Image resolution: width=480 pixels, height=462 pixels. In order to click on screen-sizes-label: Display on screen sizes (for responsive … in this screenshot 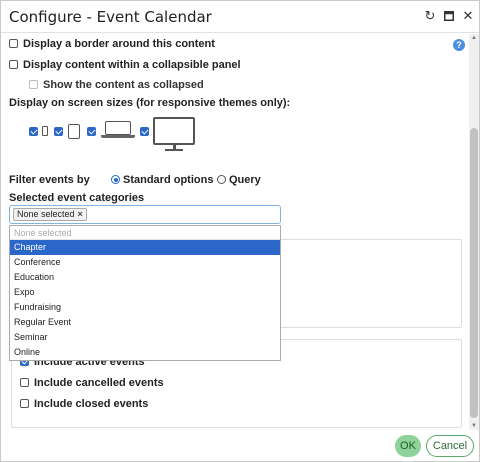, I will do `click(150, 103)`.